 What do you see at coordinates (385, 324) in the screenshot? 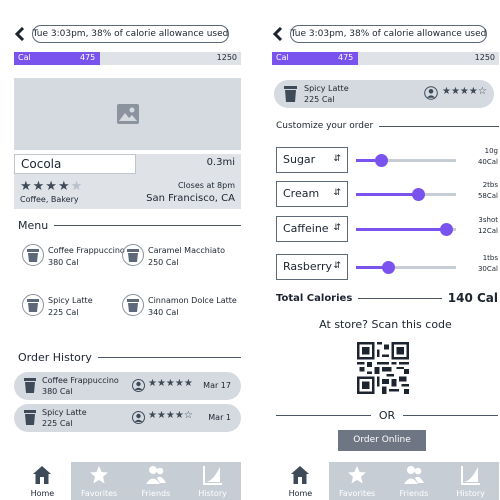
I see `scan-prompt: At store? Scan this code` at bounding box center [385, 324].